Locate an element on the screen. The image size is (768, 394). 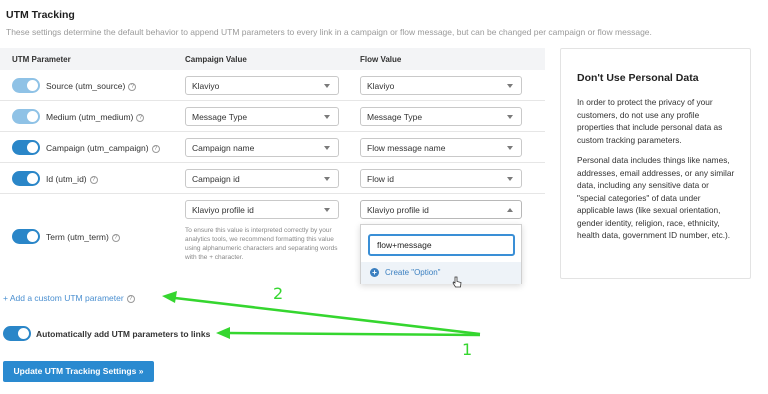
source-campaign-select: Klaviyo is located at coordinates (262, 85).